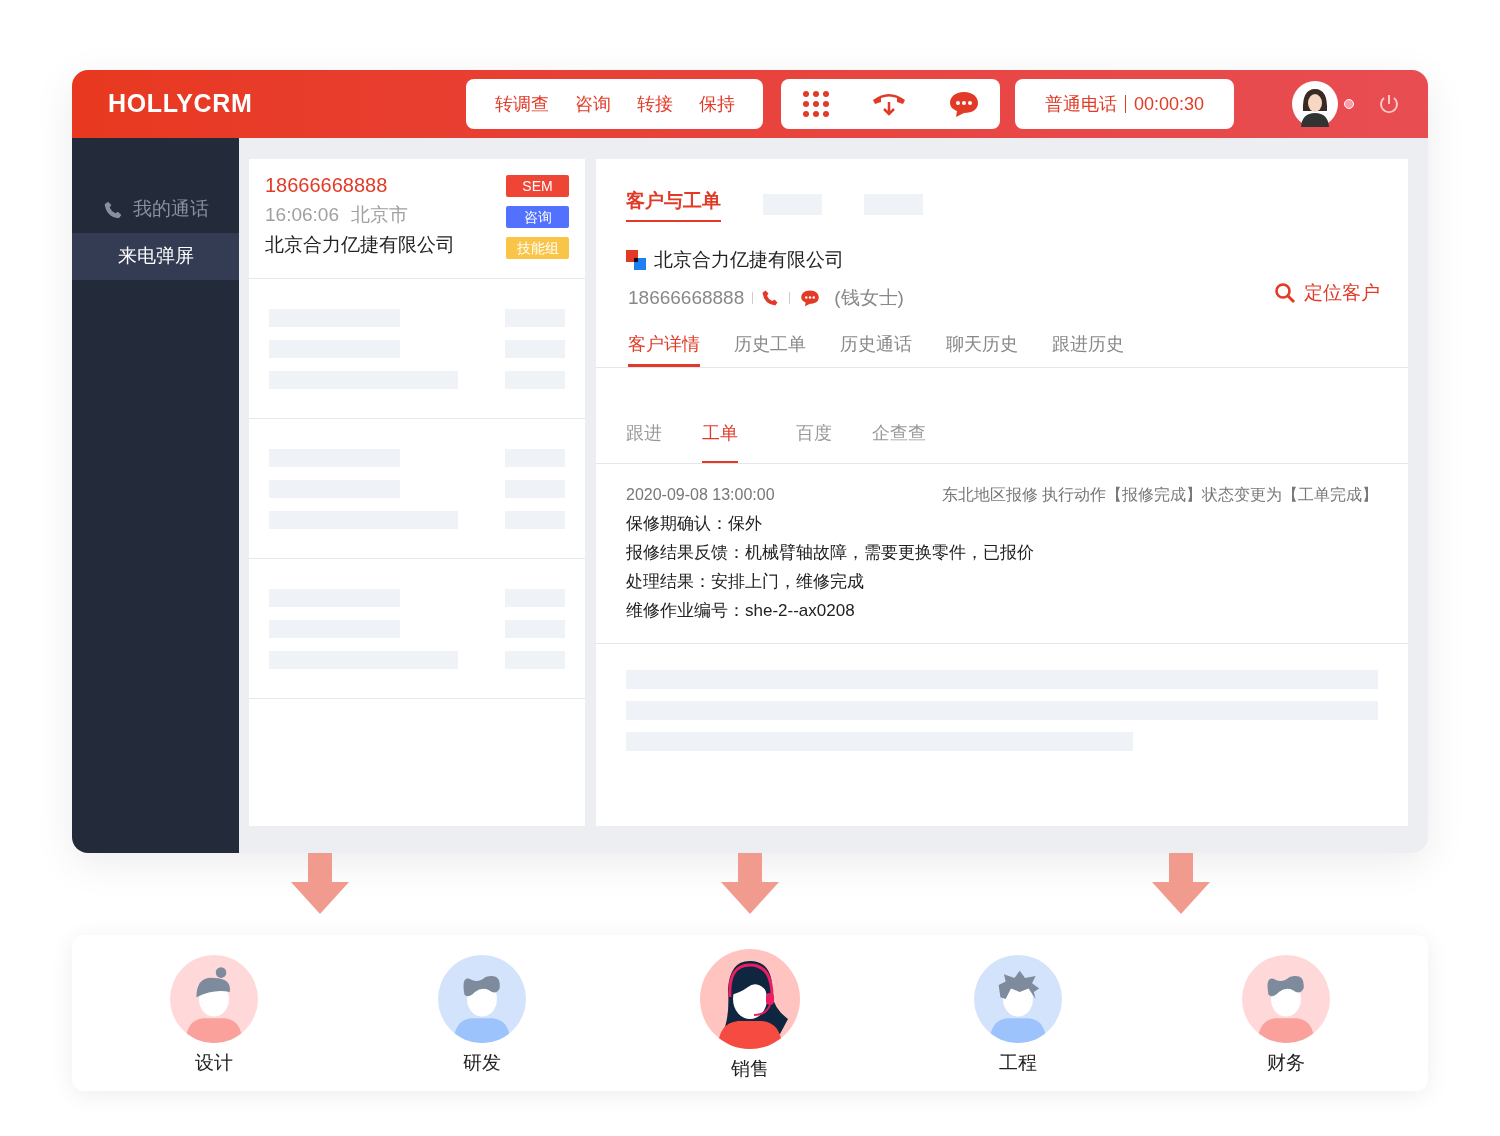 Image resolution: width=1500 pixels, height=1136 pixels. Describe the element at coordinates (814, 441) in the screenshot. I see `sub-tab: 百度` at that location.